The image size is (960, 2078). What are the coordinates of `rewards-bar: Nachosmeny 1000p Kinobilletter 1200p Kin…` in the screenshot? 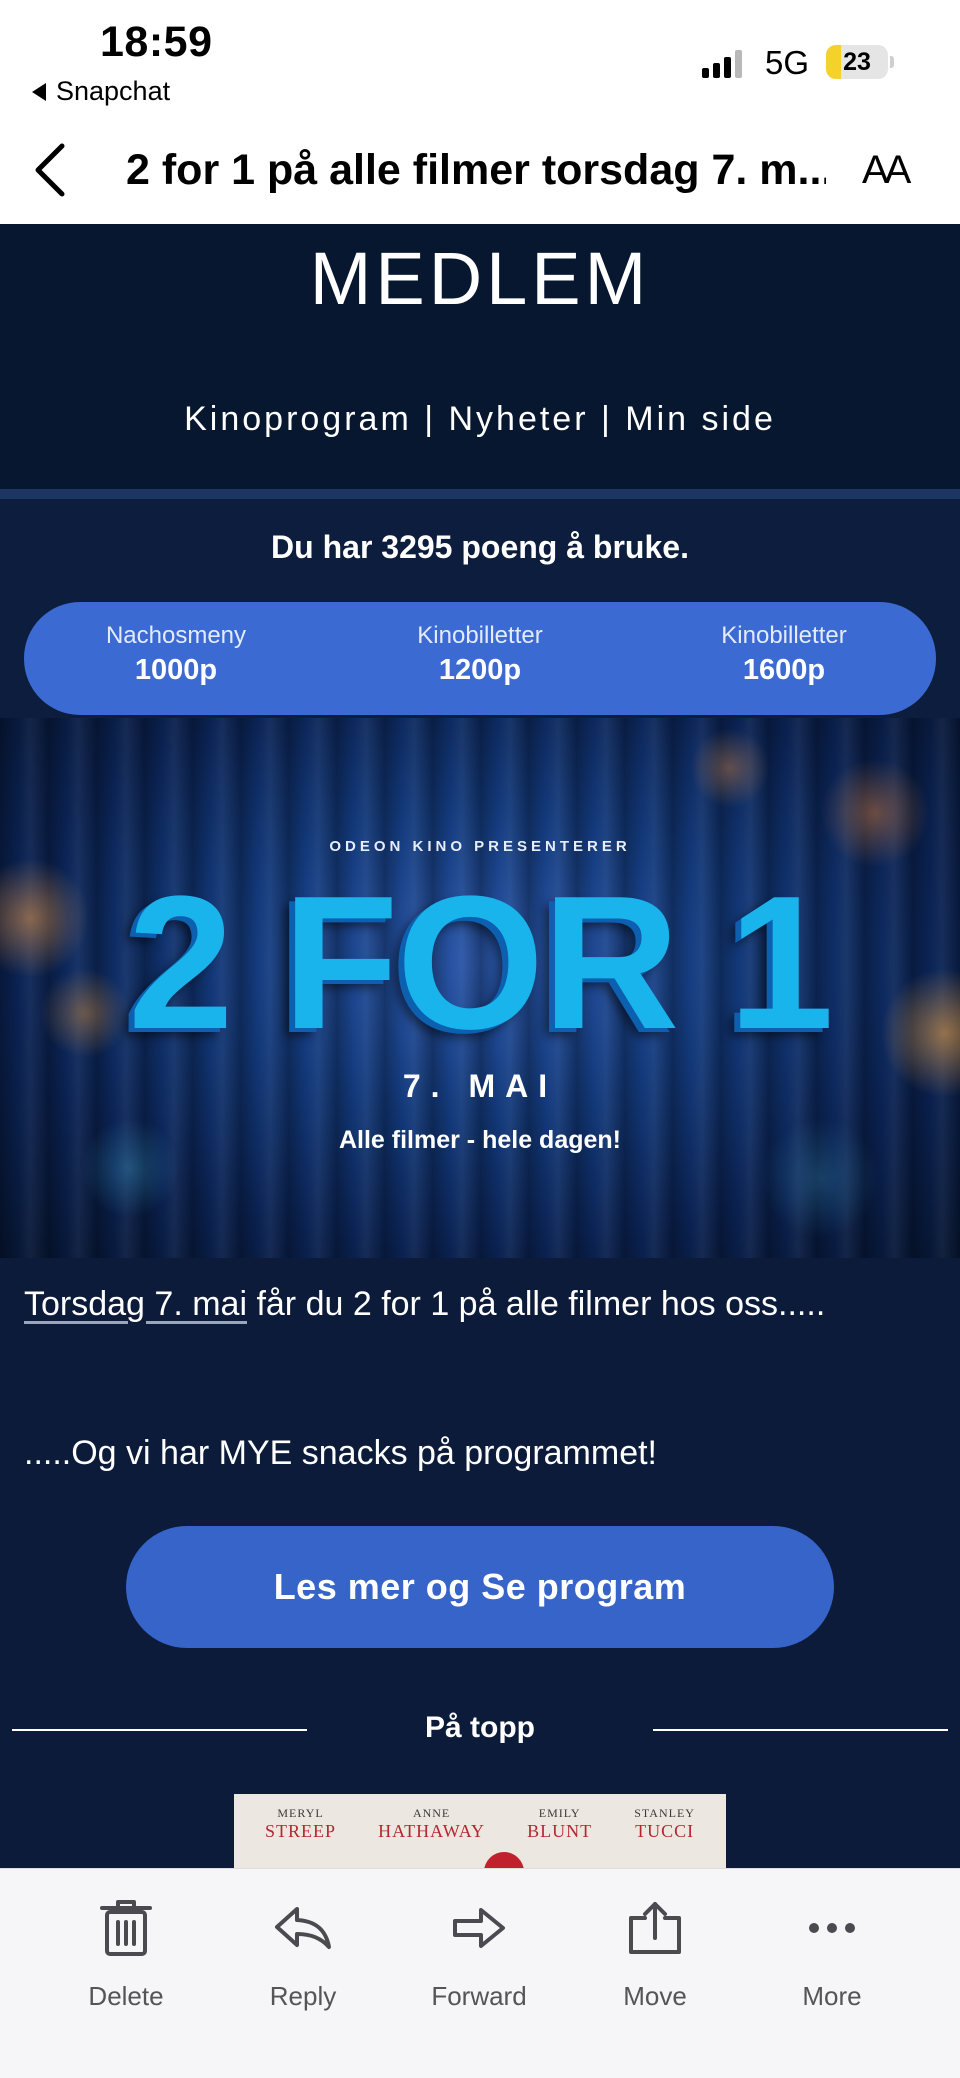 It's located at (480, 658).